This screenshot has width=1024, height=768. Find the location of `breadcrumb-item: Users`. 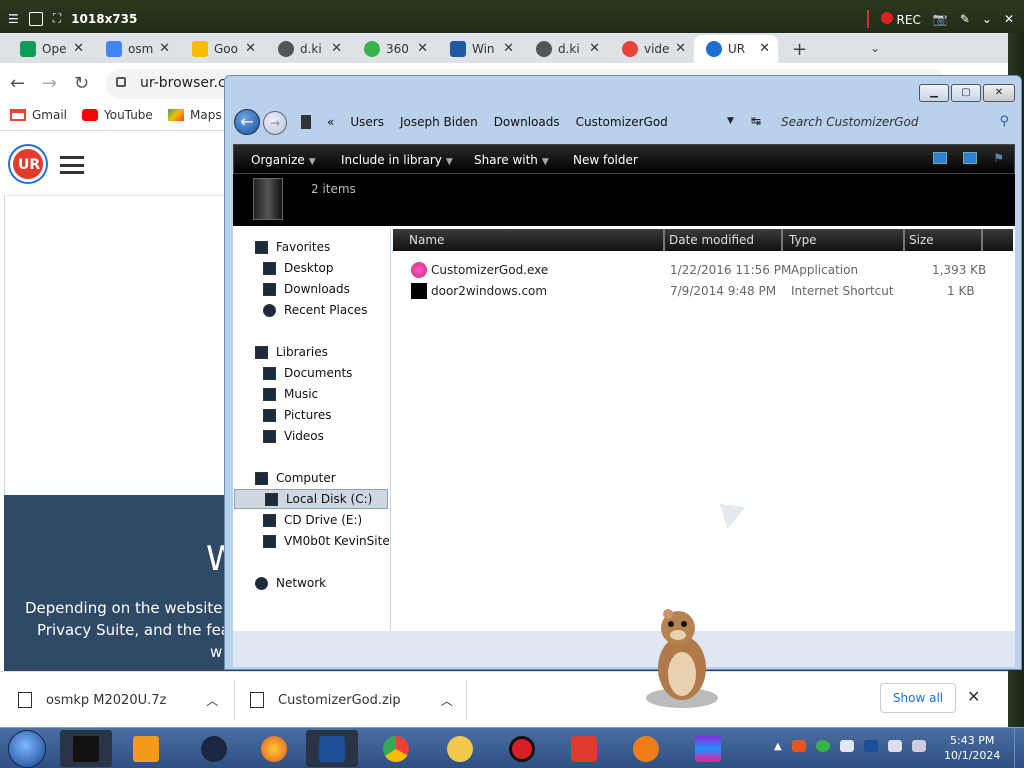

breadcrumb-item: Users is located at coordinates (367, 122).